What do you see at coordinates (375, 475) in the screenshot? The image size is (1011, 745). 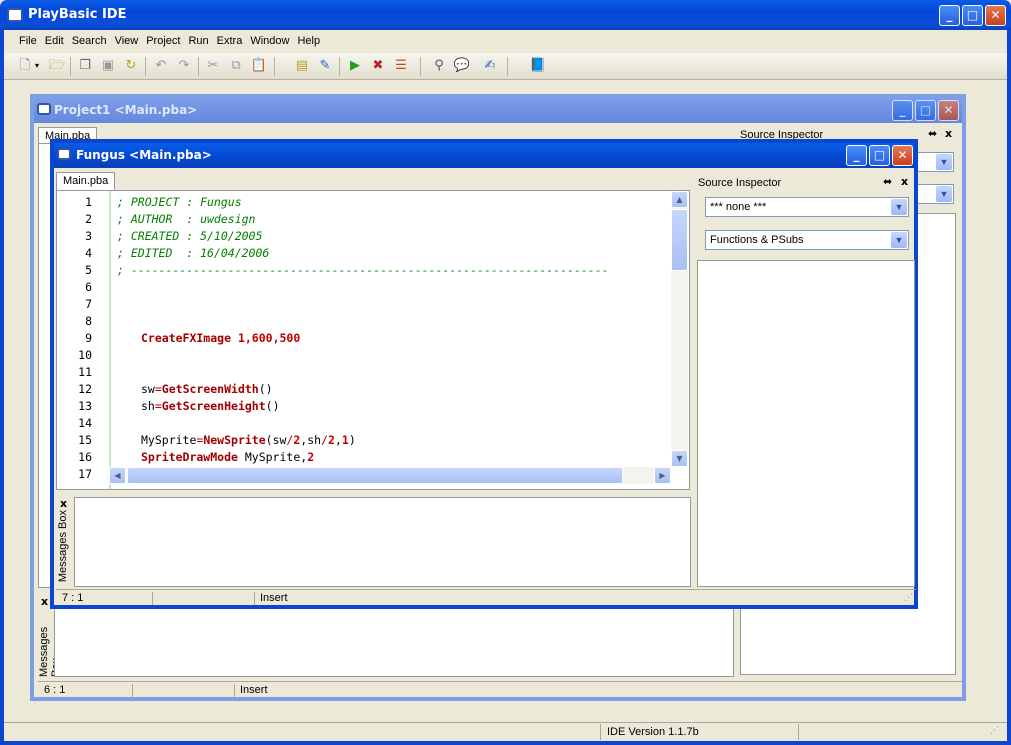 I see `horizontal-scroll-thumb` at bounding box center [375, 475].